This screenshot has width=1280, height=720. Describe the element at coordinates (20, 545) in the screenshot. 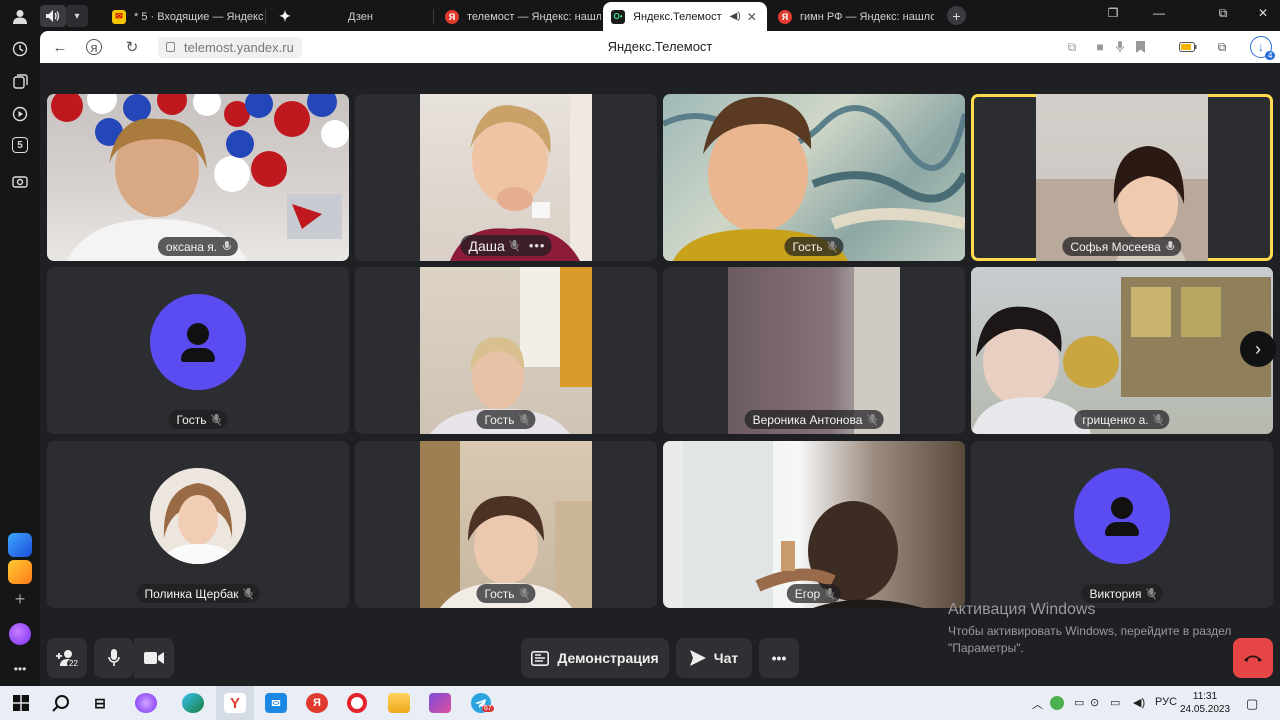

I see `messenger-app-icon` at that location.